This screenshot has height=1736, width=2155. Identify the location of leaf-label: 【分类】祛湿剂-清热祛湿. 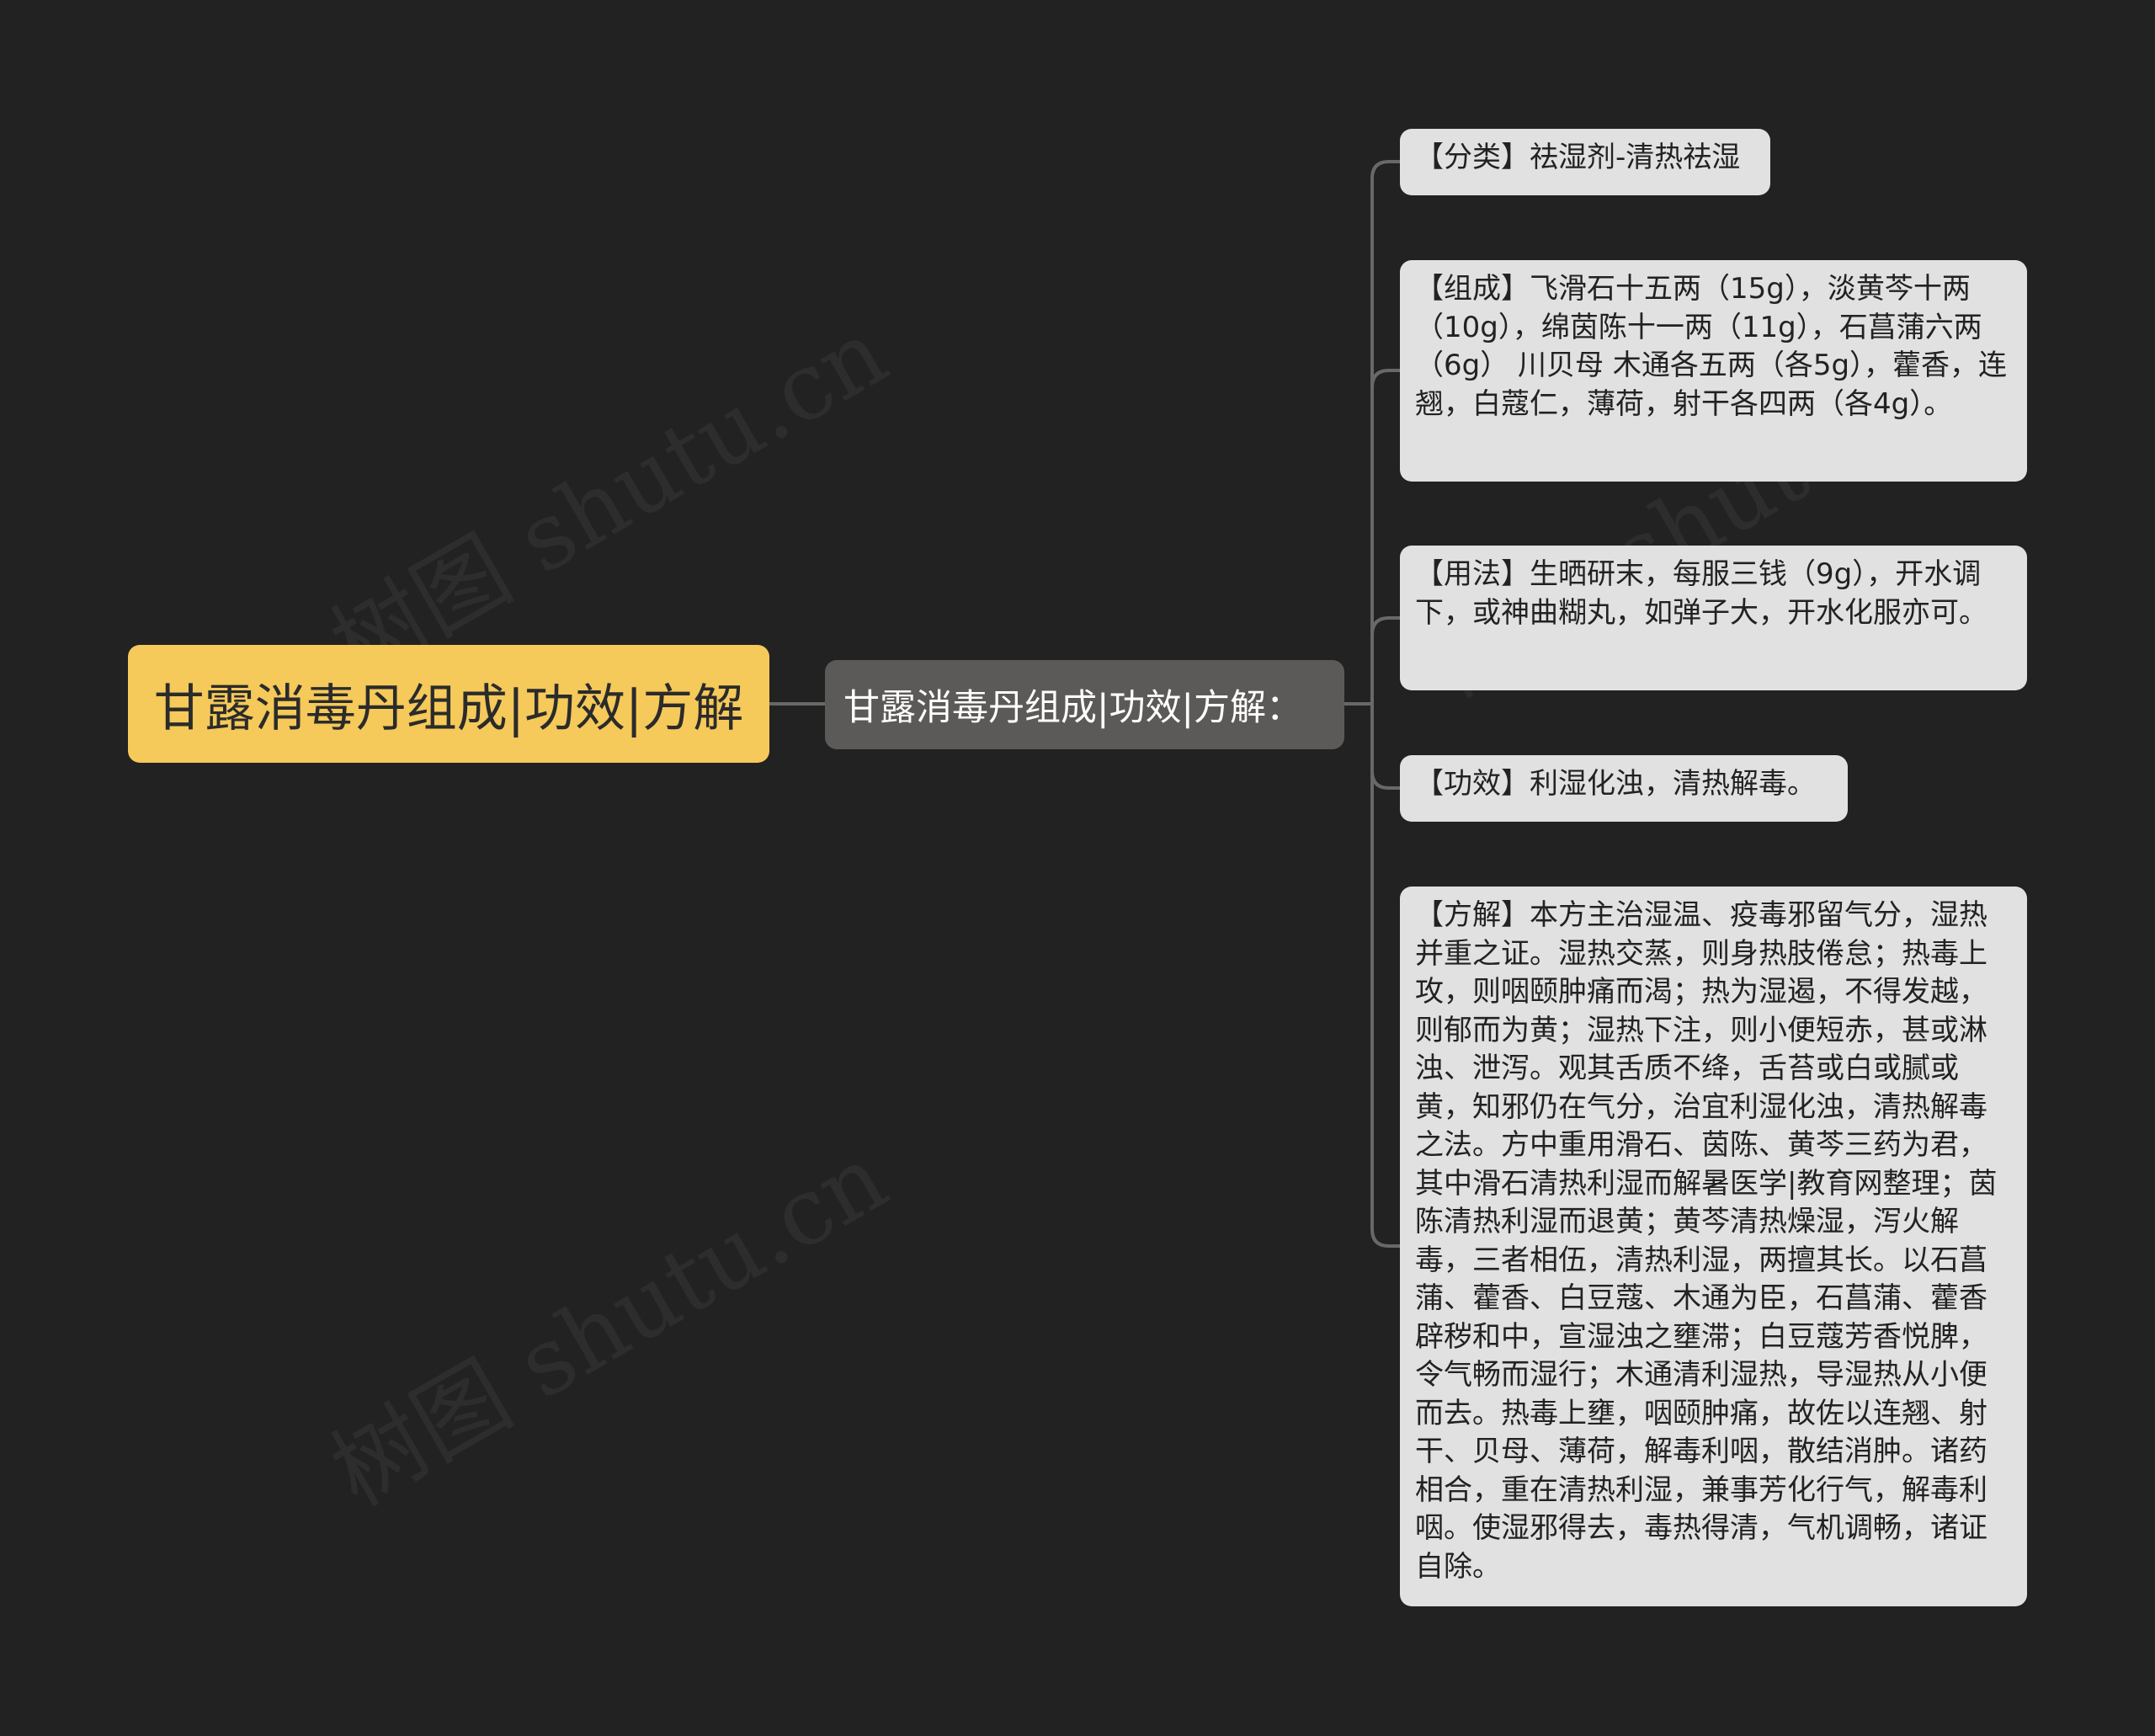
(1578, 157).